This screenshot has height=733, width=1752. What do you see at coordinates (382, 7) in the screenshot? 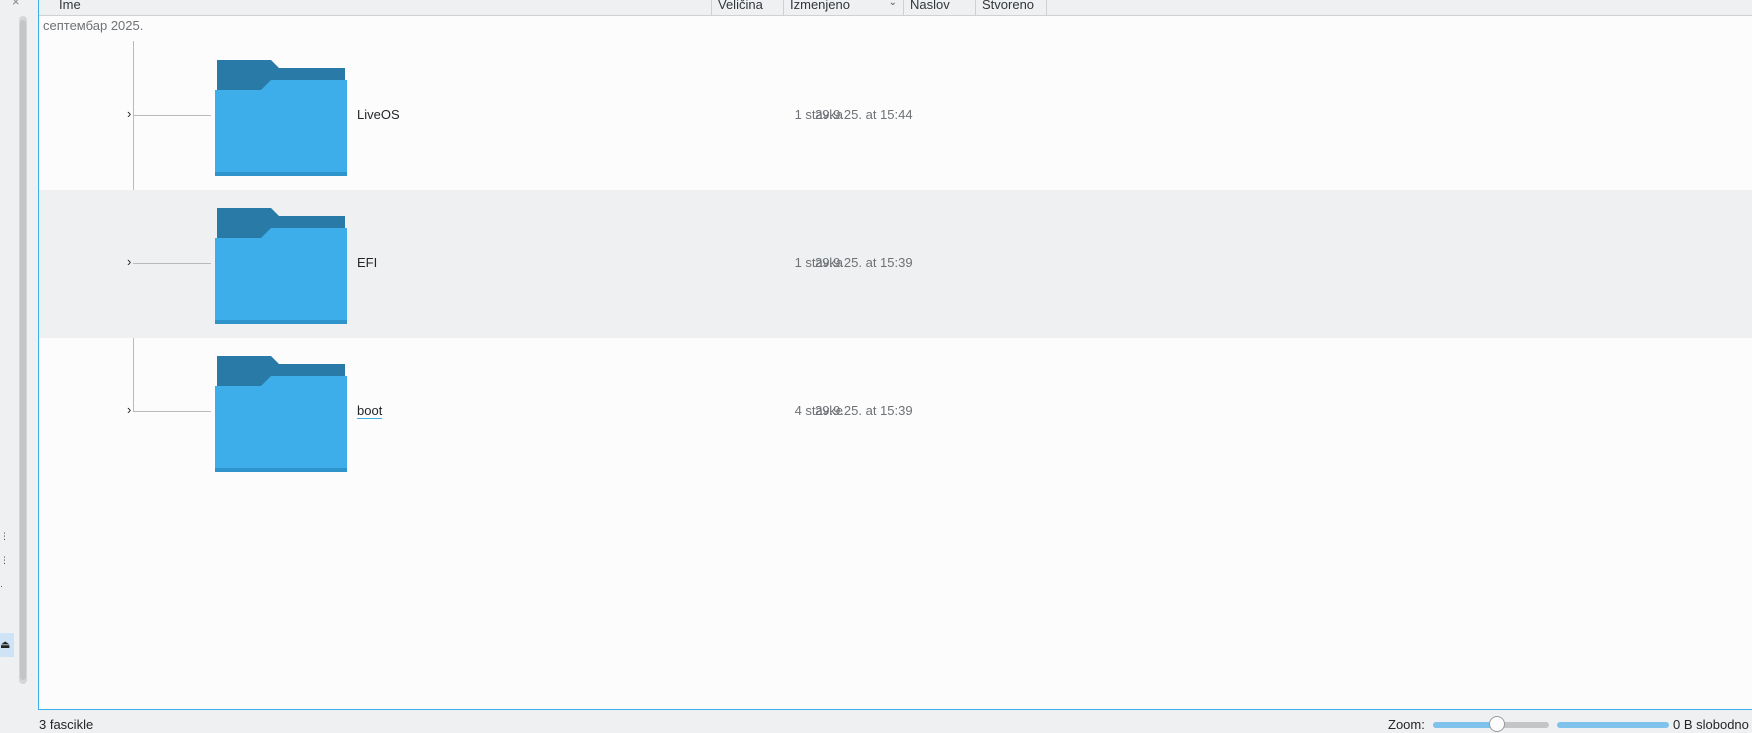
I see `column-header-name: Ime` at bounding box center [382, 7].